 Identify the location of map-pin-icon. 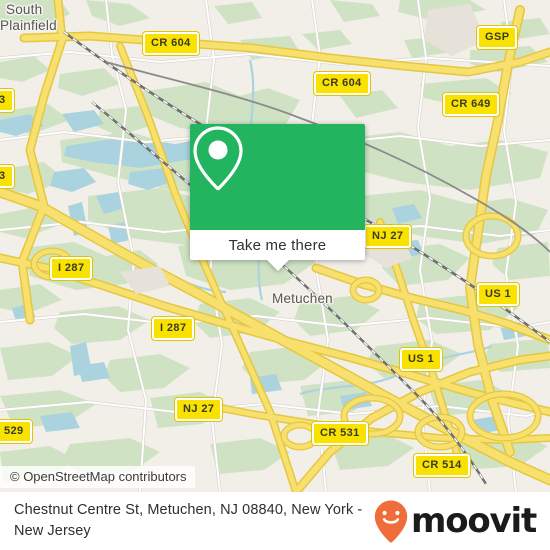
(218, 158).